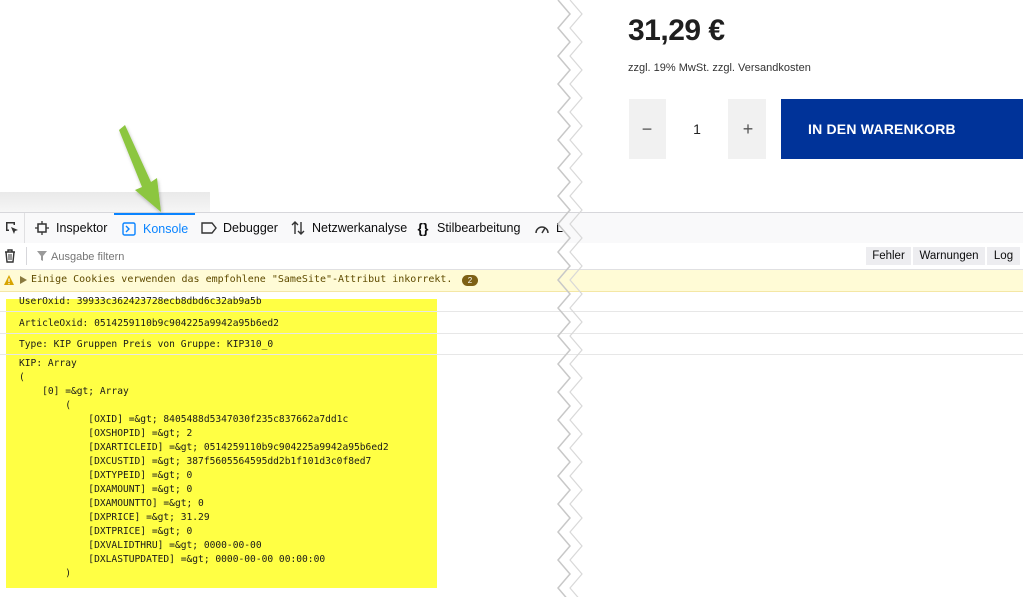 The height and width of the screenshot is (597, 1023). What do you see at coordinates (423, 228) in the screenshot?
I see `style-editor-icon: {}` at bounding box center [423, 228].